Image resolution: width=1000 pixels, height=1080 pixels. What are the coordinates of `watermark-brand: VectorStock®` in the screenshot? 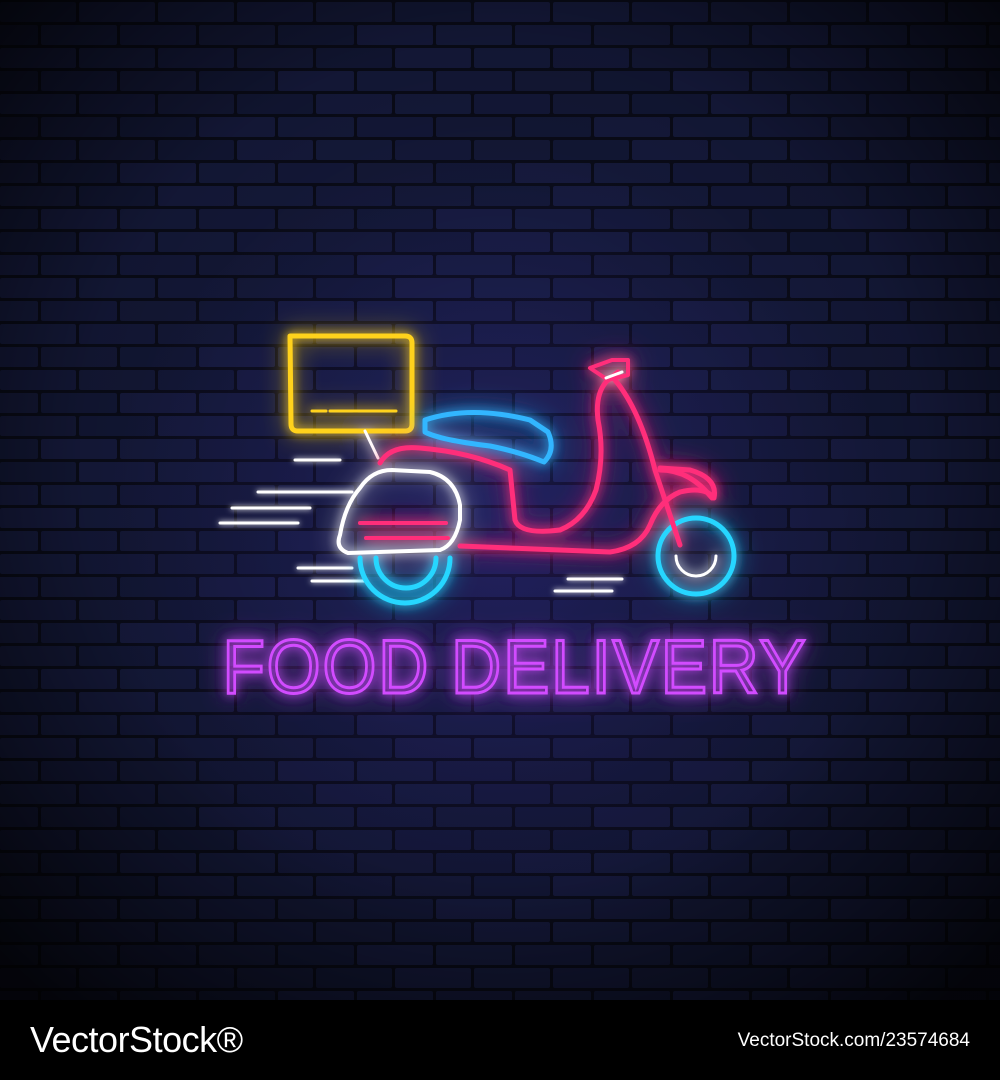 It's located at (136, 1039).